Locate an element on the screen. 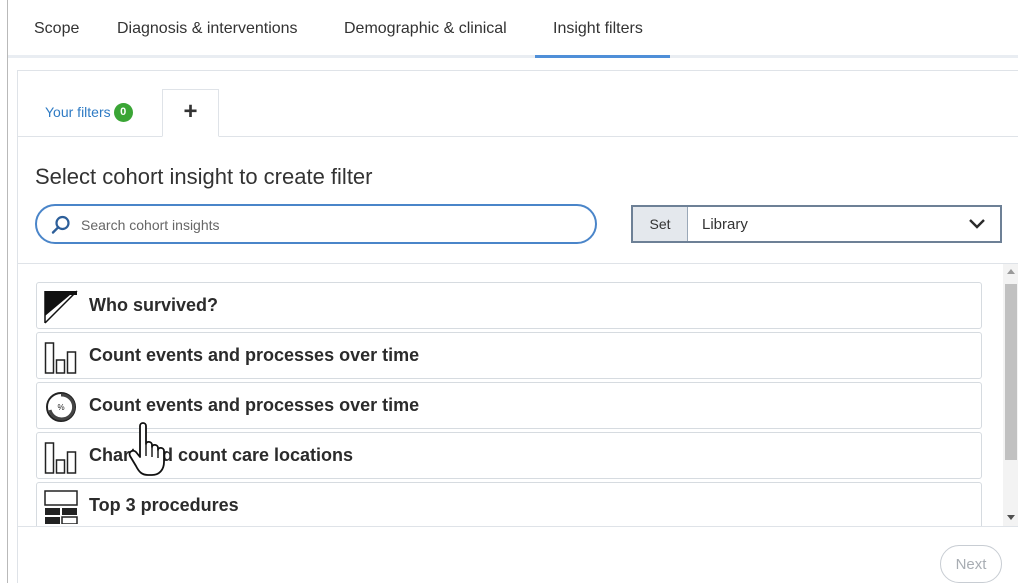 This screenshot has width=1018, height=583. page-title: Select cohort insight to create filter is located at coordinates (204, 176).